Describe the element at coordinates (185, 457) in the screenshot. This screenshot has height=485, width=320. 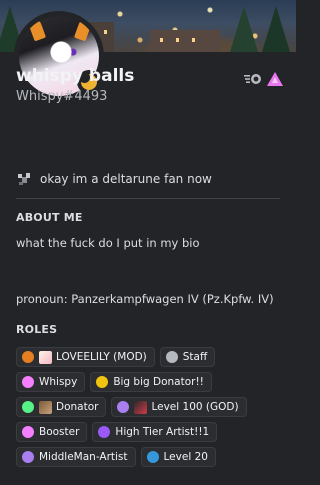
I see `role-name: Level 20` at that location.